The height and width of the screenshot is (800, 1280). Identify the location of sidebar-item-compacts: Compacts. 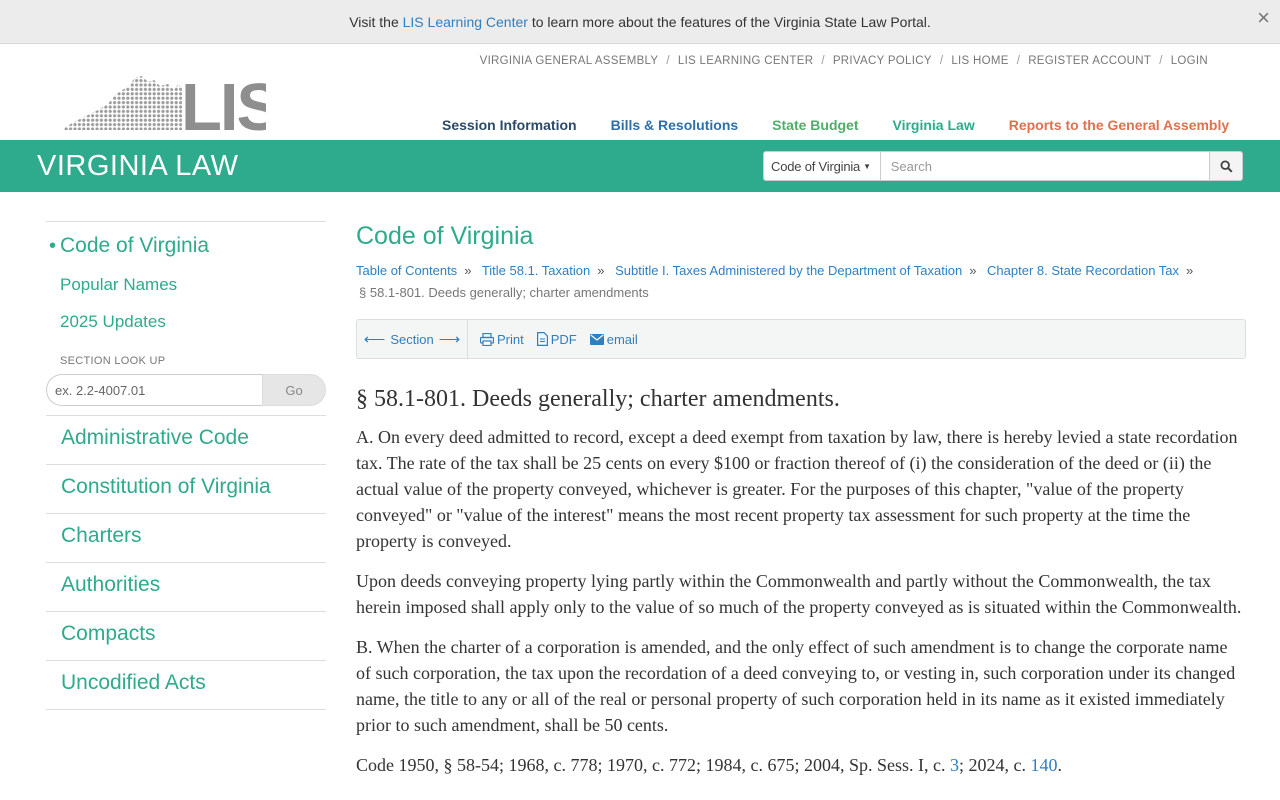
(186, 636).